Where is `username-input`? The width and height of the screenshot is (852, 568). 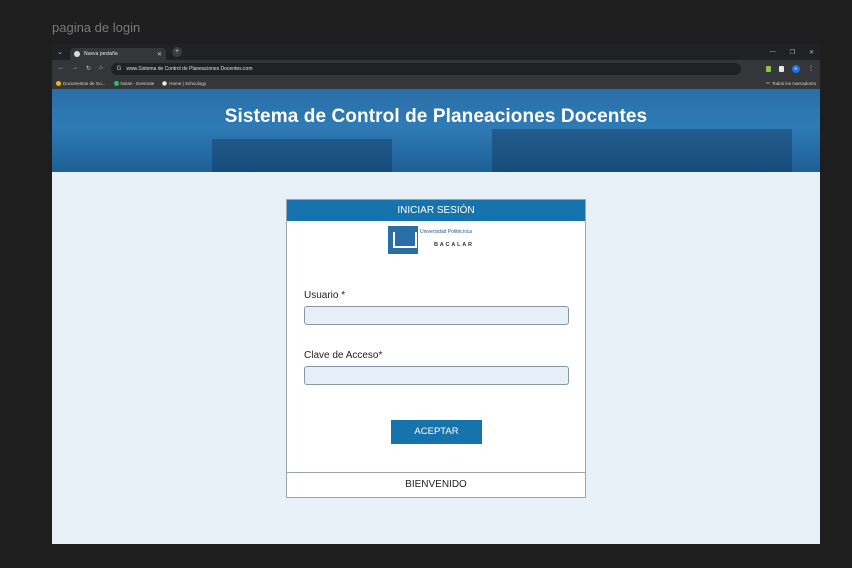
username-input is located at coordinates (436, 315).